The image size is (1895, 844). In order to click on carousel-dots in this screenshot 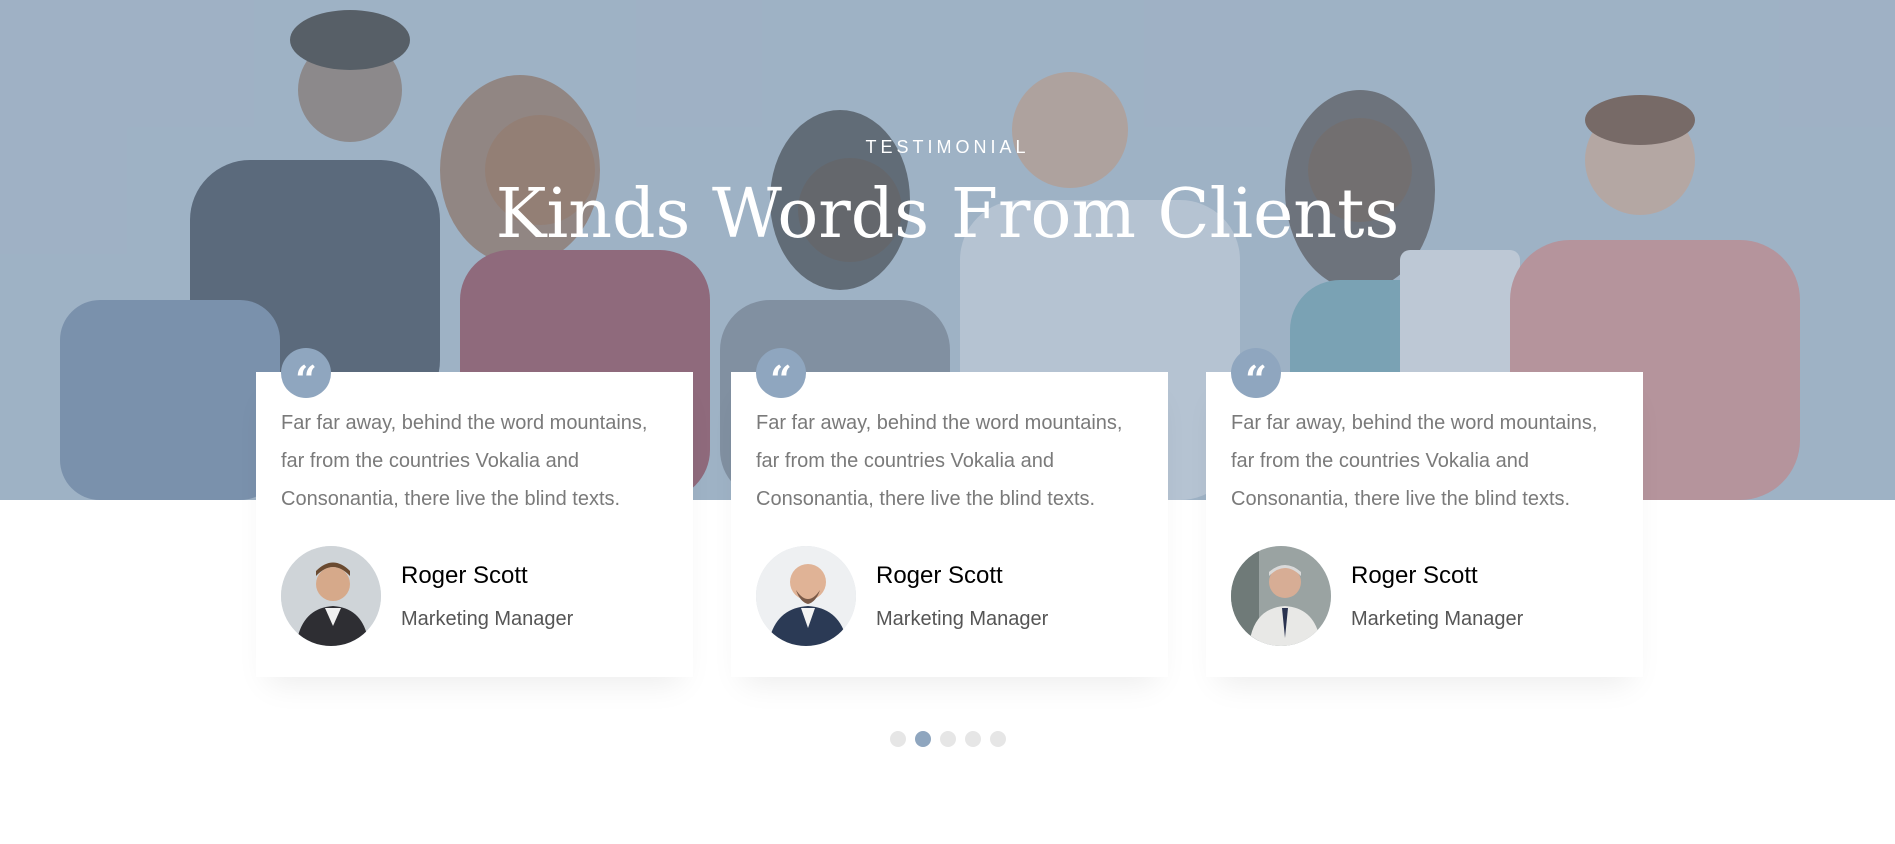, I will do `click(948, 739)`.